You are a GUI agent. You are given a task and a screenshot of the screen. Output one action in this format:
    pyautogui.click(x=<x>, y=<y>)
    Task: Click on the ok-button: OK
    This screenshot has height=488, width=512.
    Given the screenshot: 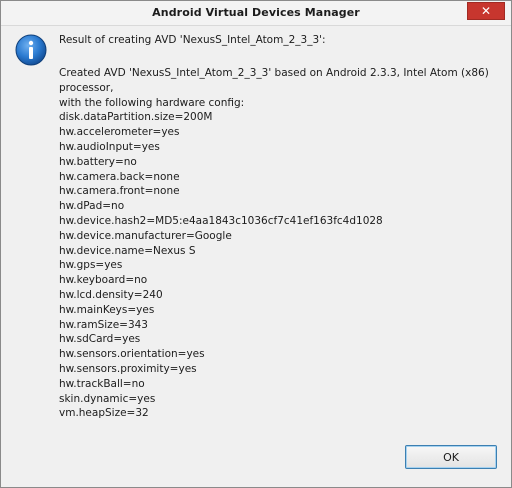 What is the action you would take?
    pyautogui.click(x=451, y=457)
    